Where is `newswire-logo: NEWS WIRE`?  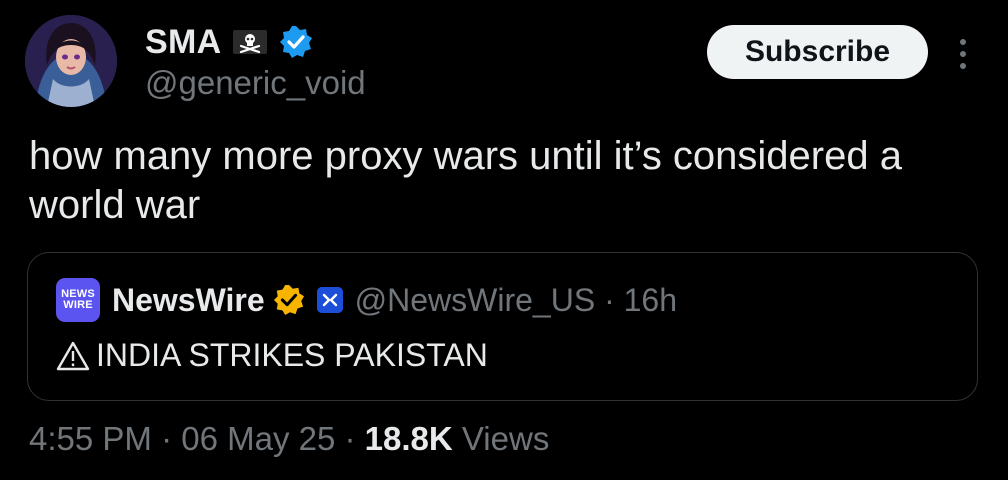
newswire-logo: NEWS WIRE is located at coordinates (78, 300).